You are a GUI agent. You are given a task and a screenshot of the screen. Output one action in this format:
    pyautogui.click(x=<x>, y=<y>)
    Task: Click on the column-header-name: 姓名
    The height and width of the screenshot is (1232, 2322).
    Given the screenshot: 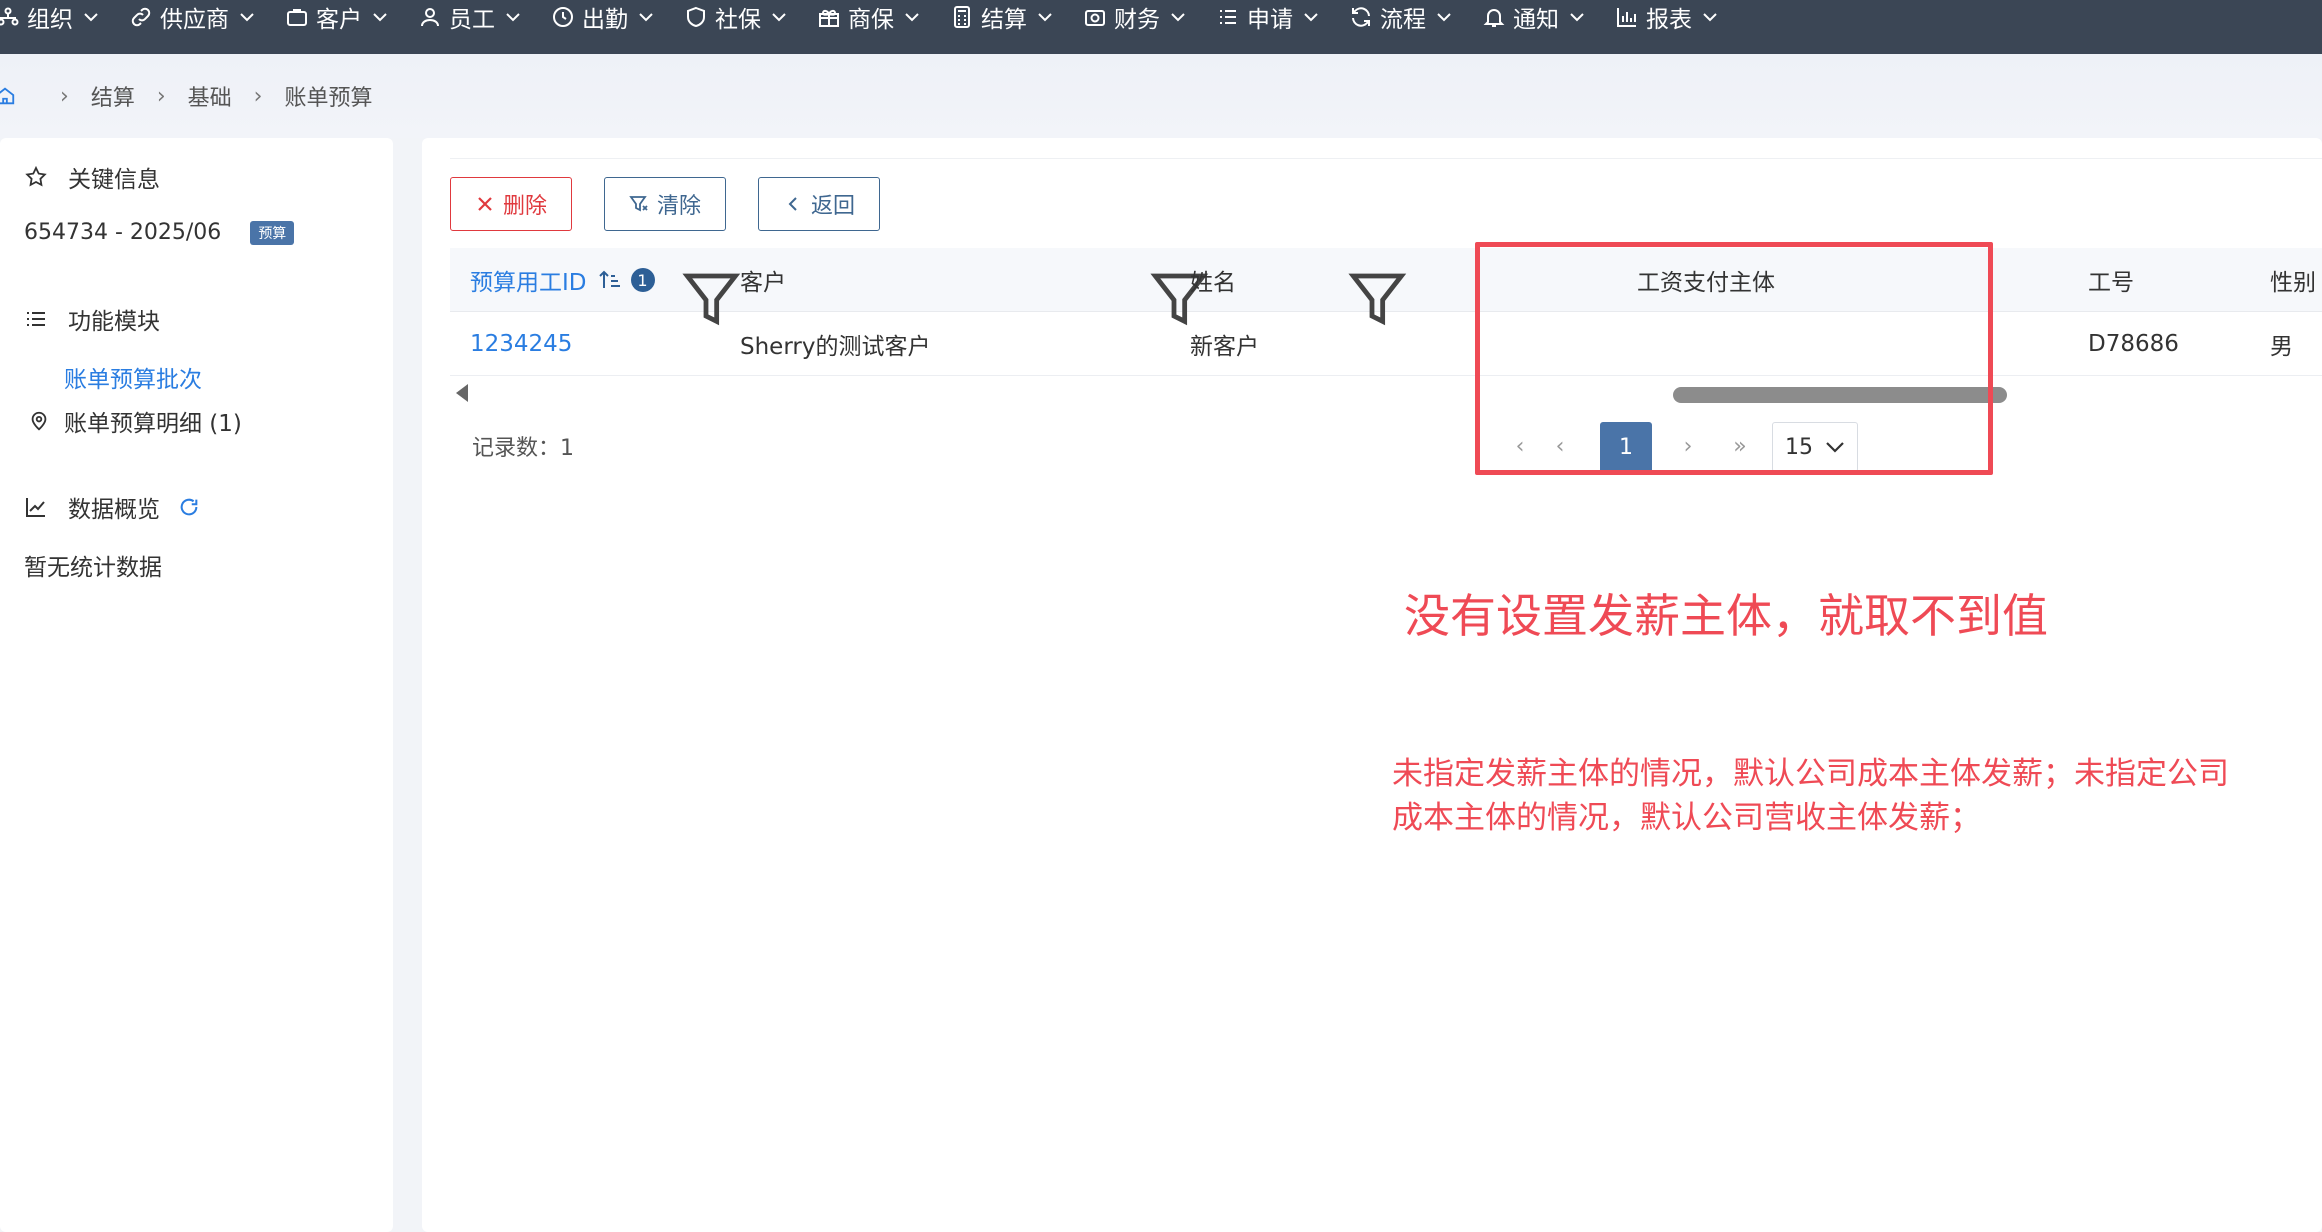 What is the action you would take?
    pyautogui.click(x=1213, y=280)
    